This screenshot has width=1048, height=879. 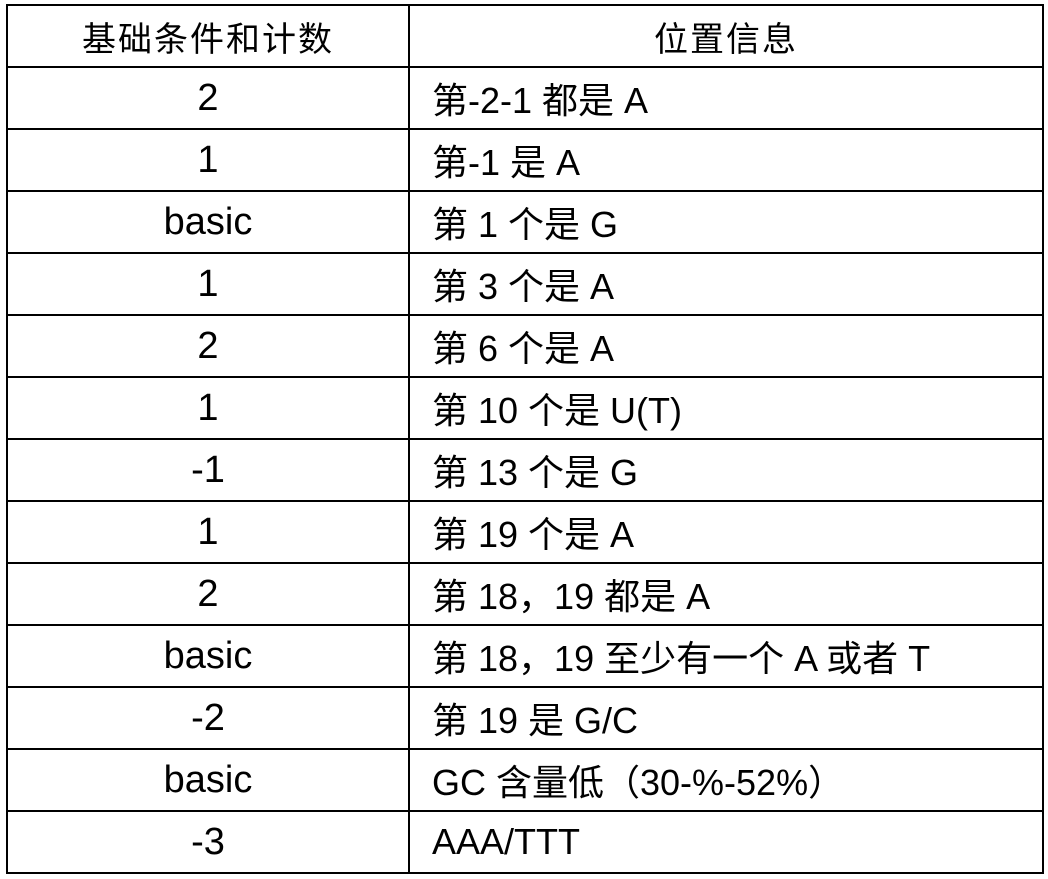 What do you see at coordinates (726, 532) in the screenshot?
I see `position-cell: 第 19 个是 A` at bounding box center [726, 532].